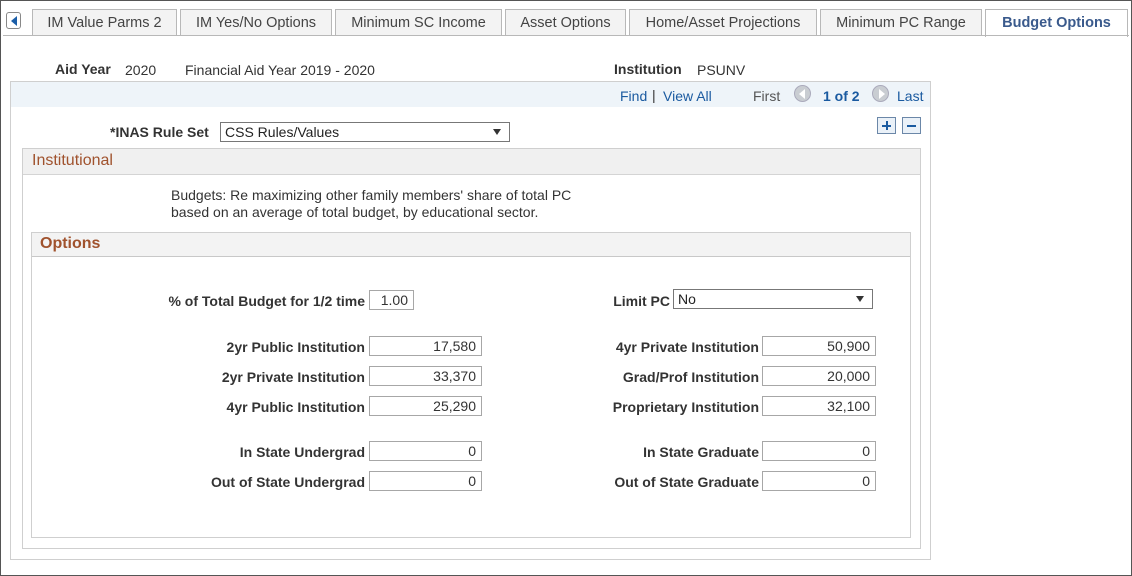  Describe the element at coordinates (687, 347) in the screenshot. I see `yr4-private-label: 4yr Private Institution` at that location.